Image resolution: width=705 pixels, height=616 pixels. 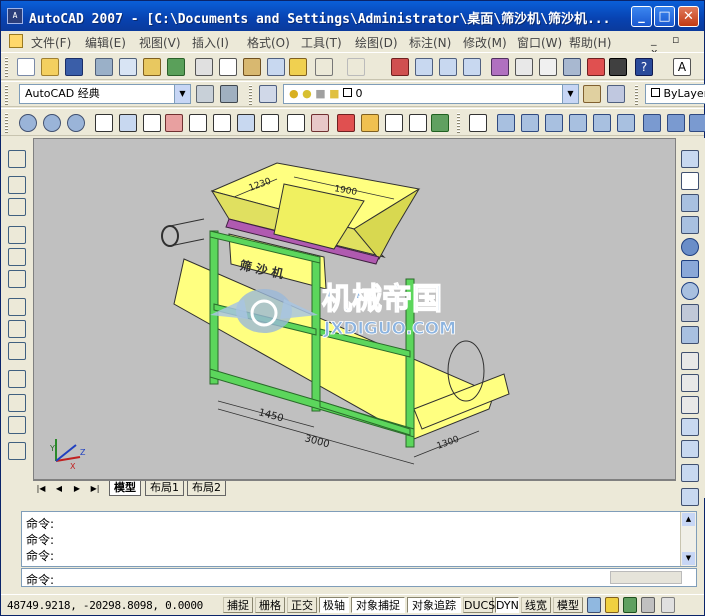 What do you see at coordinates (176, 67) in the screenshot?
I see `3d-dwf-icon` at bounding box center [176, 67].